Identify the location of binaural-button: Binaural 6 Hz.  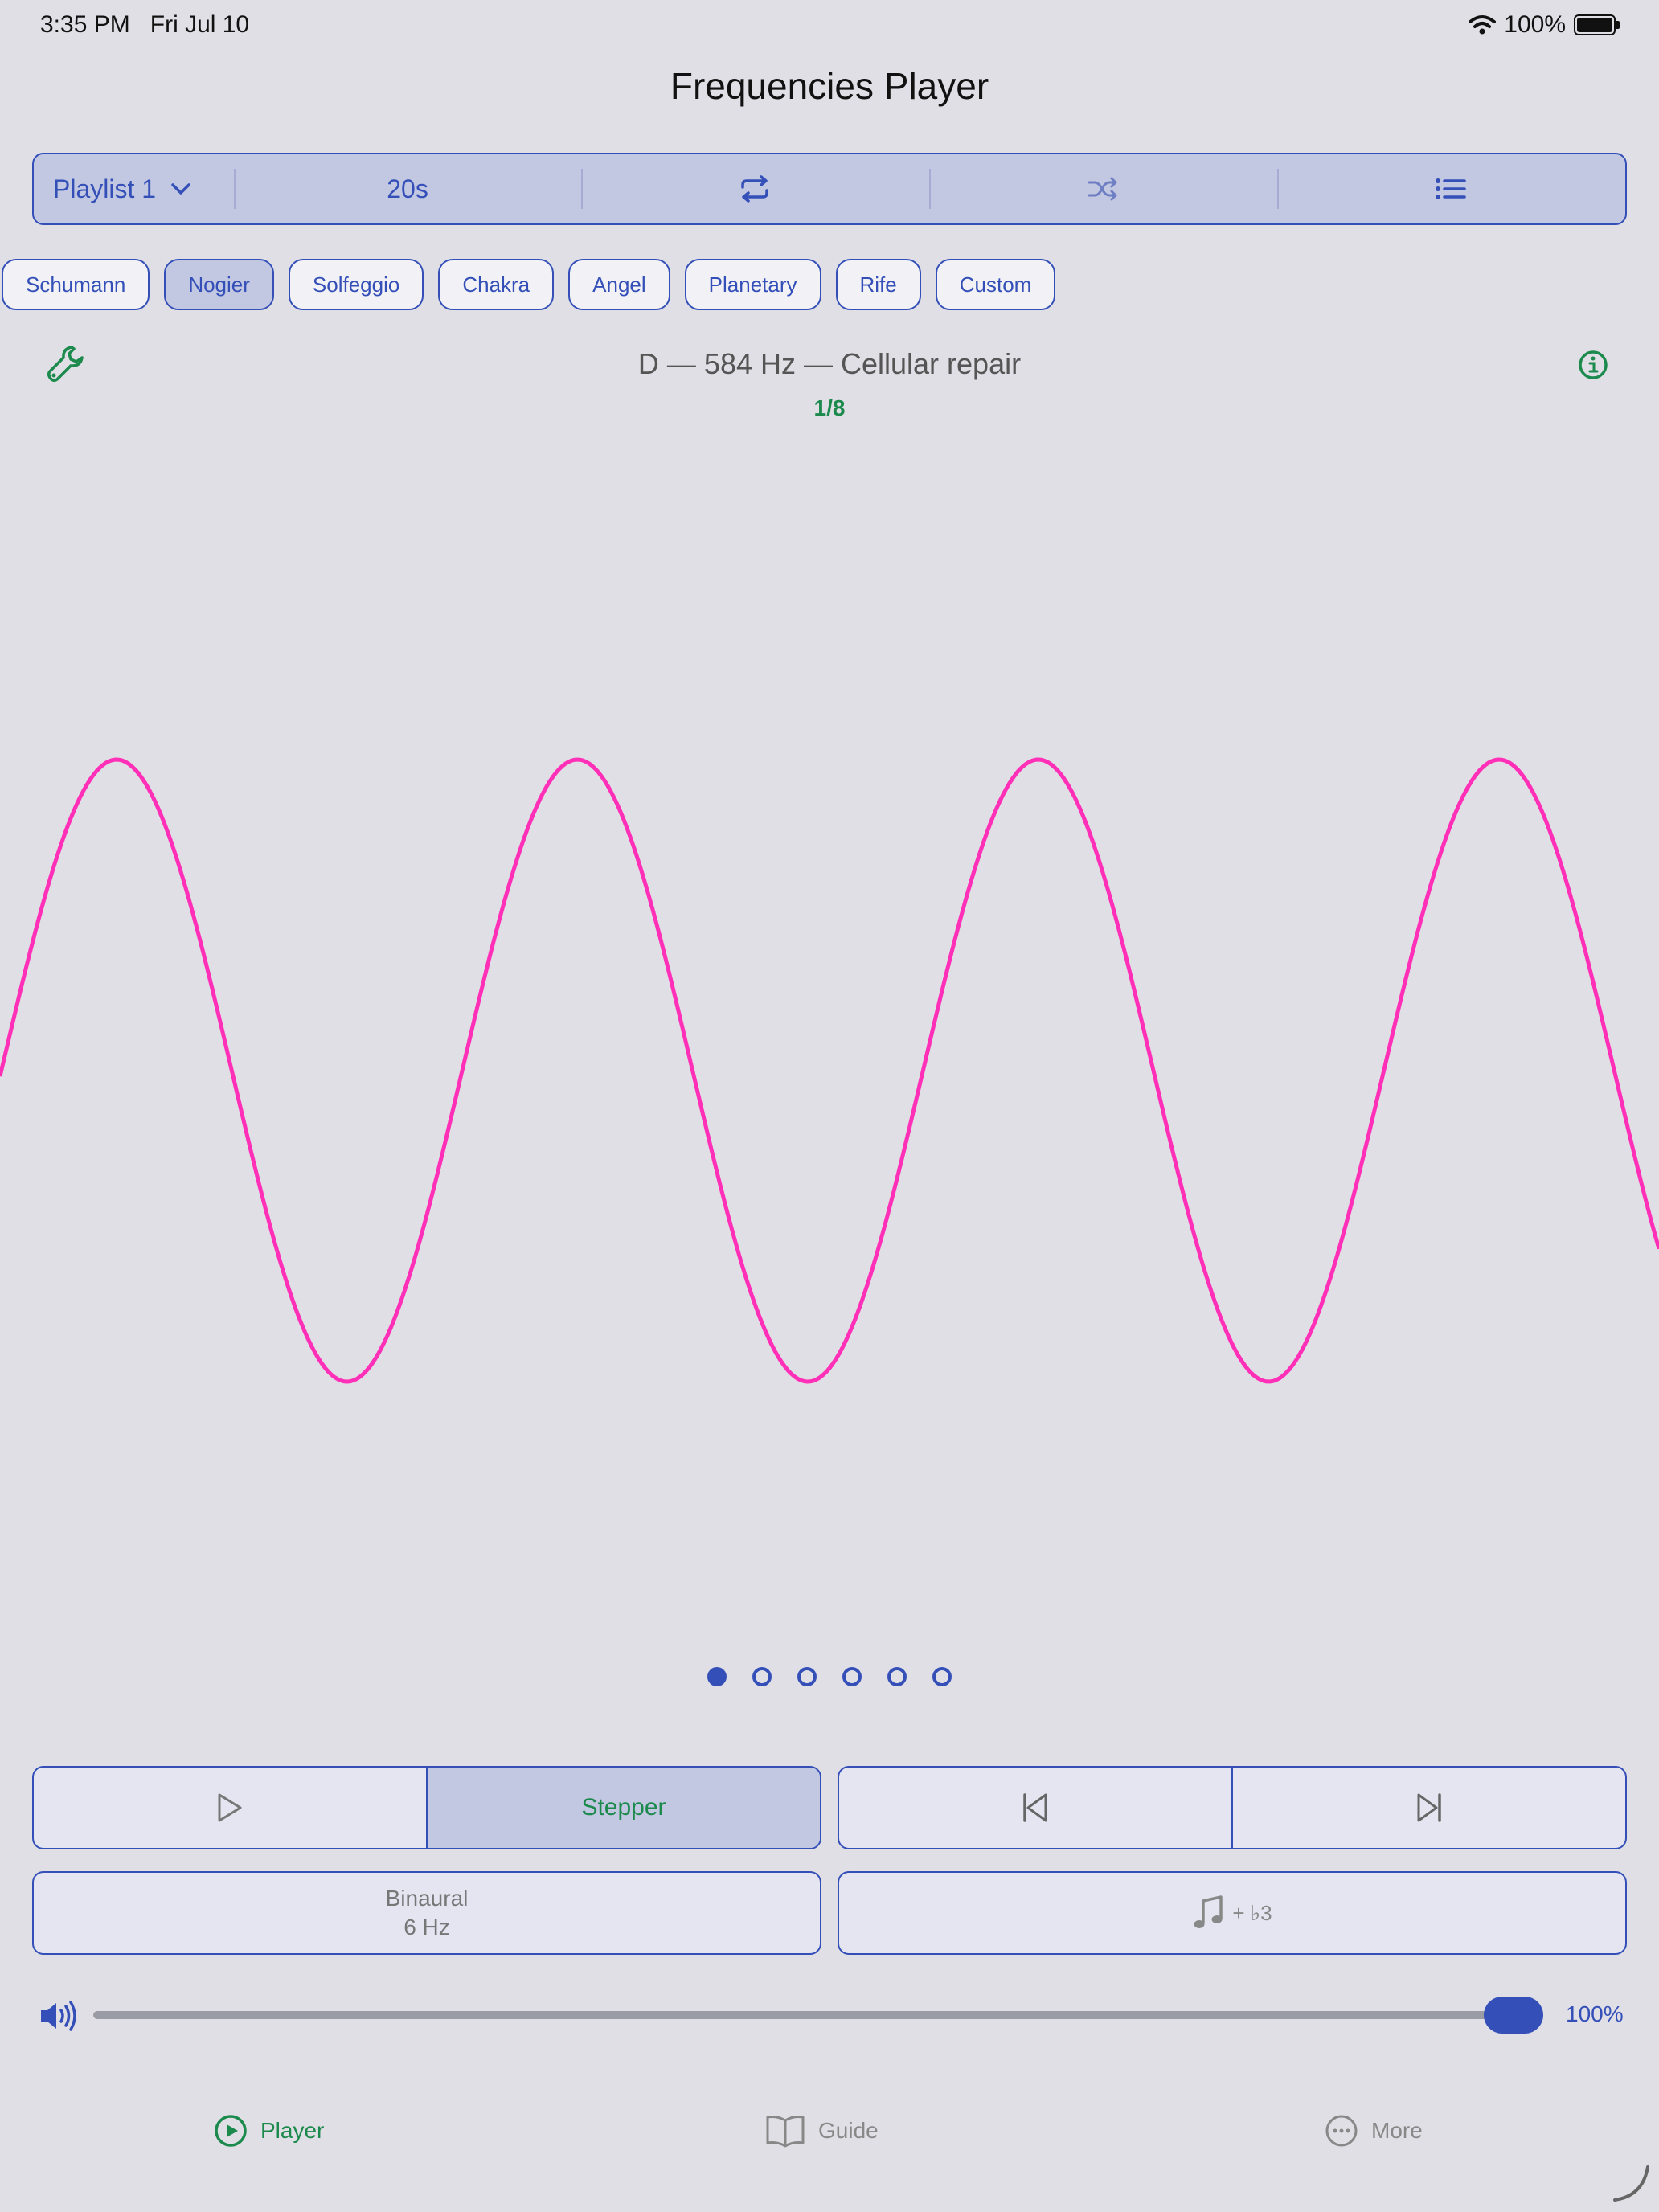
(426, 1913).